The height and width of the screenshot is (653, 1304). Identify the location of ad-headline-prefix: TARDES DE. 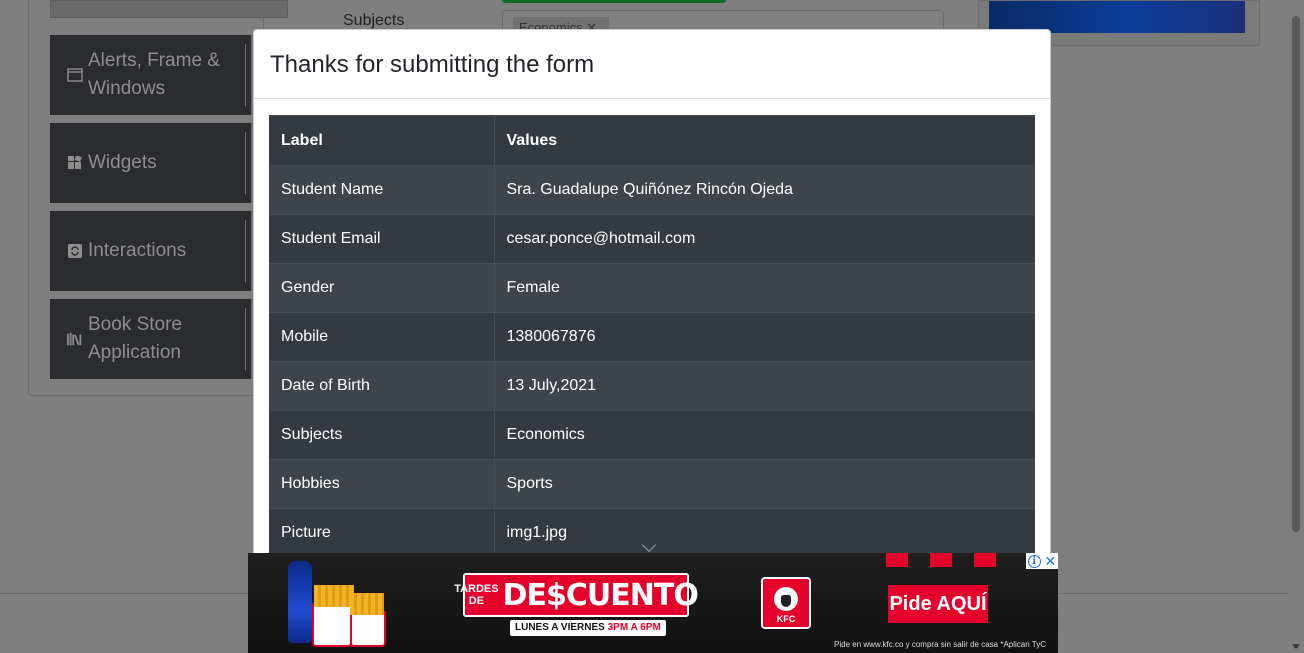
(476, 595).